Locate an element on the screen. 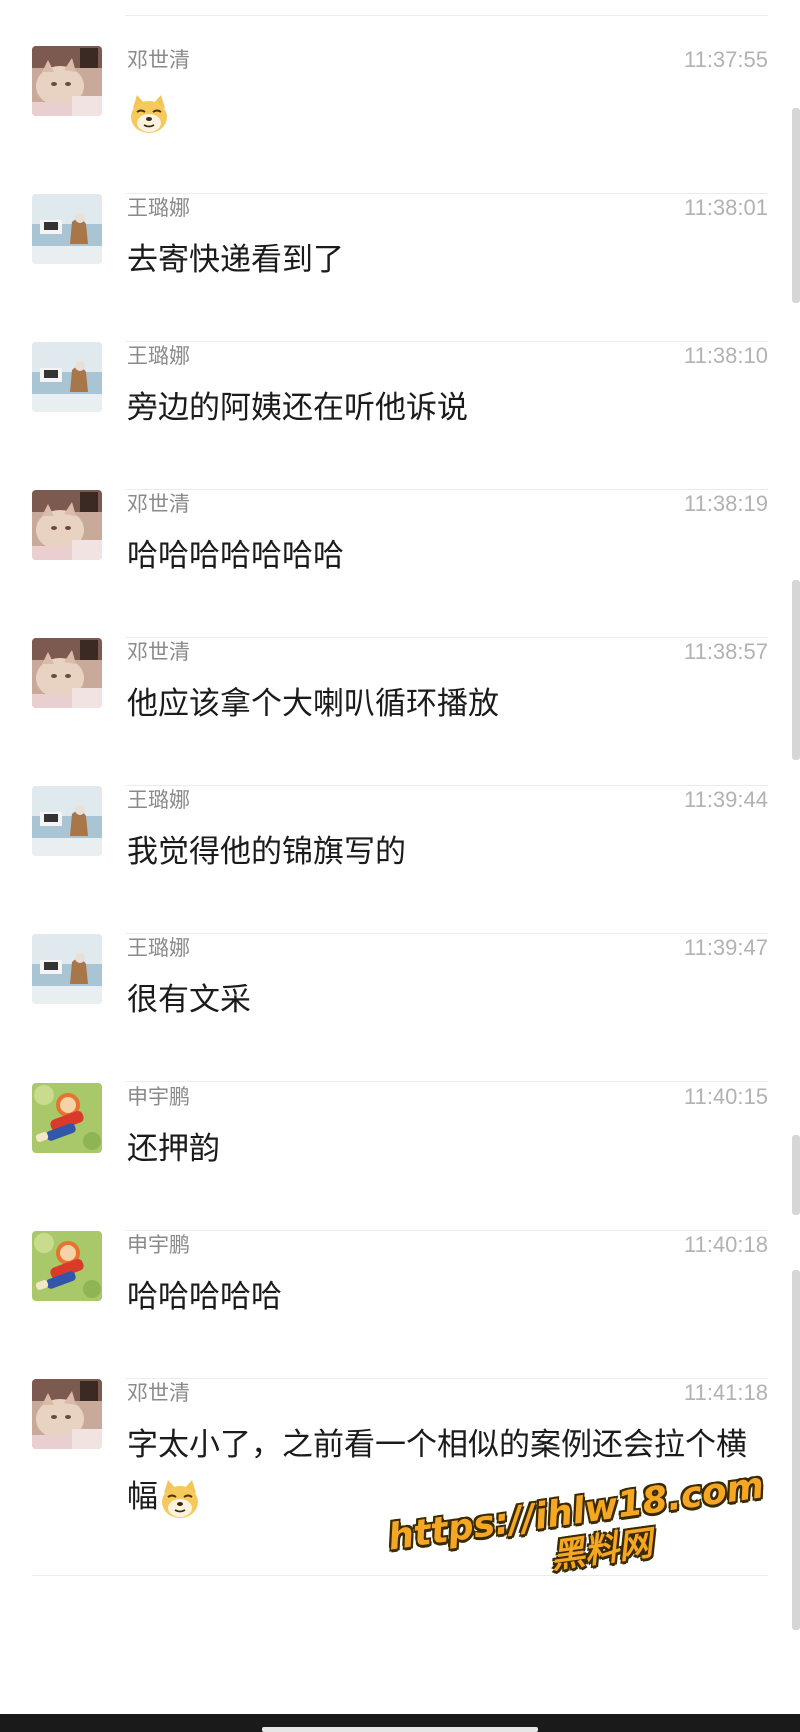 The width and height of the screenshot is (800, 1732). message-divider is located at coordinates (446, 1081).